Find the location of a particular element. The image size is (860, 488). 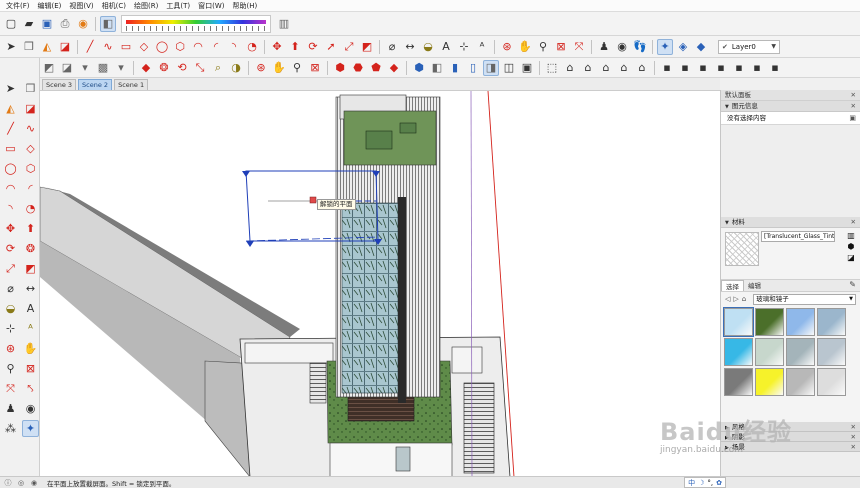

scale-icon: ⤢ is located at coordinates (349, 47).